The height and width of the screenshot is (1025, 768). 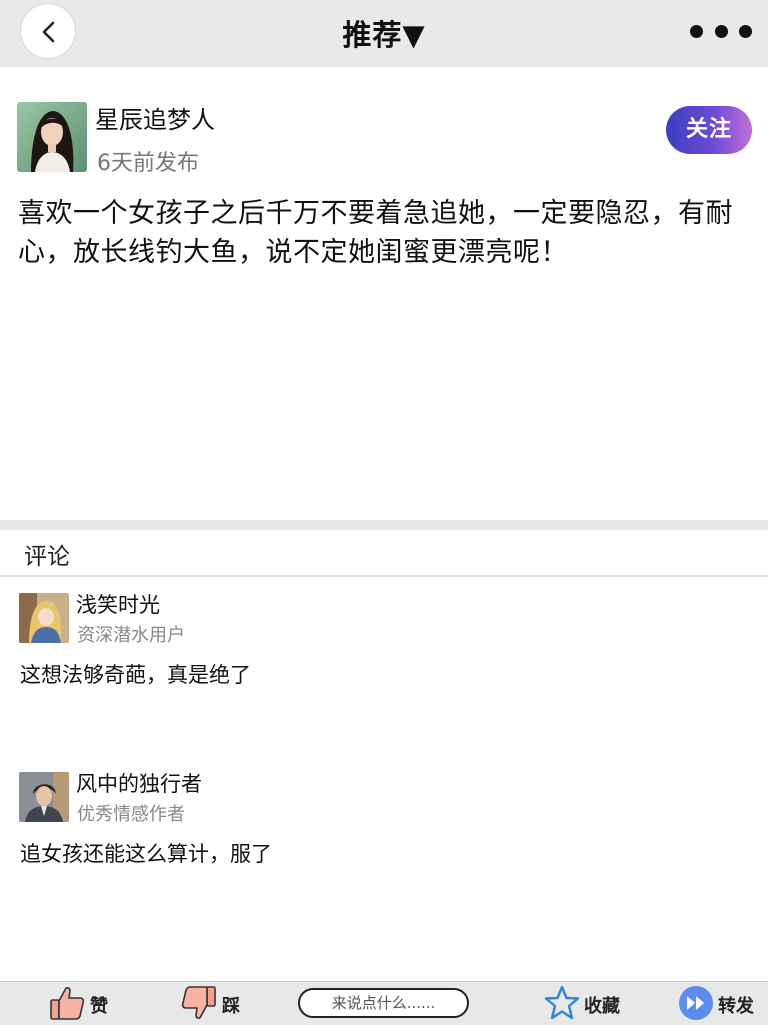 I want to click on top-bar: 推荐▼, so click(x=384, y=33).